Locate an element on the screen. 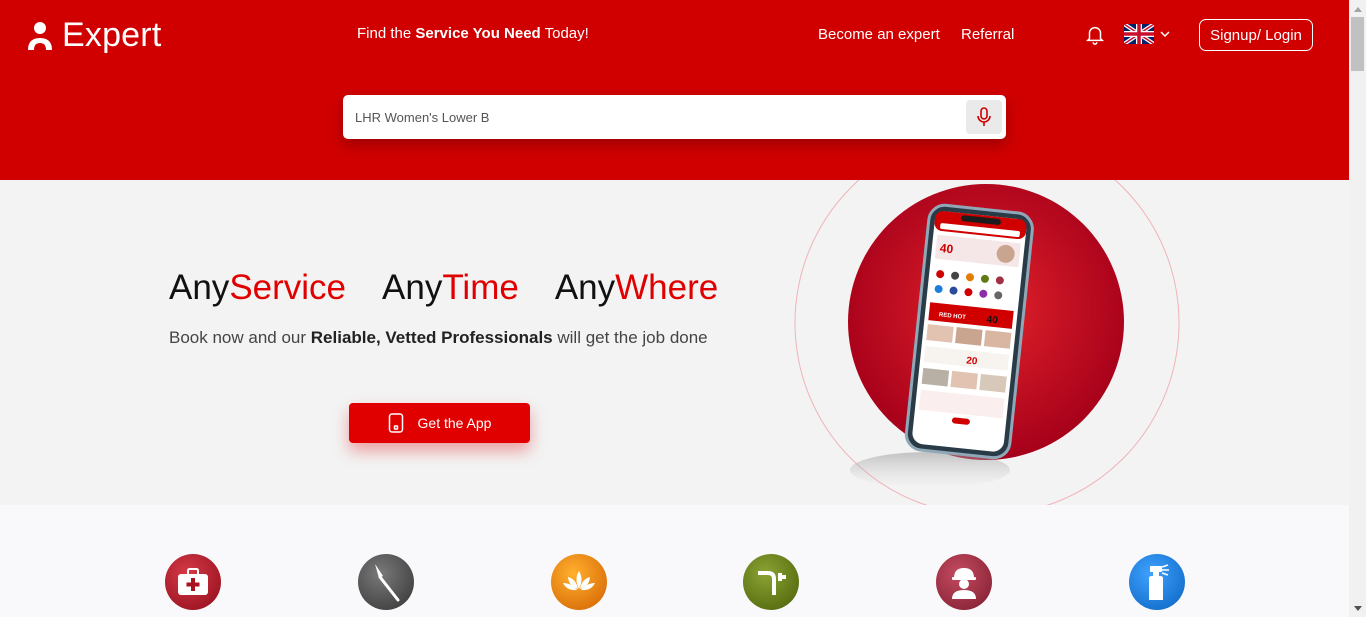 The width and height of the screenshot is (1366, 617). category-wellness is located at coordinates (579, 582).